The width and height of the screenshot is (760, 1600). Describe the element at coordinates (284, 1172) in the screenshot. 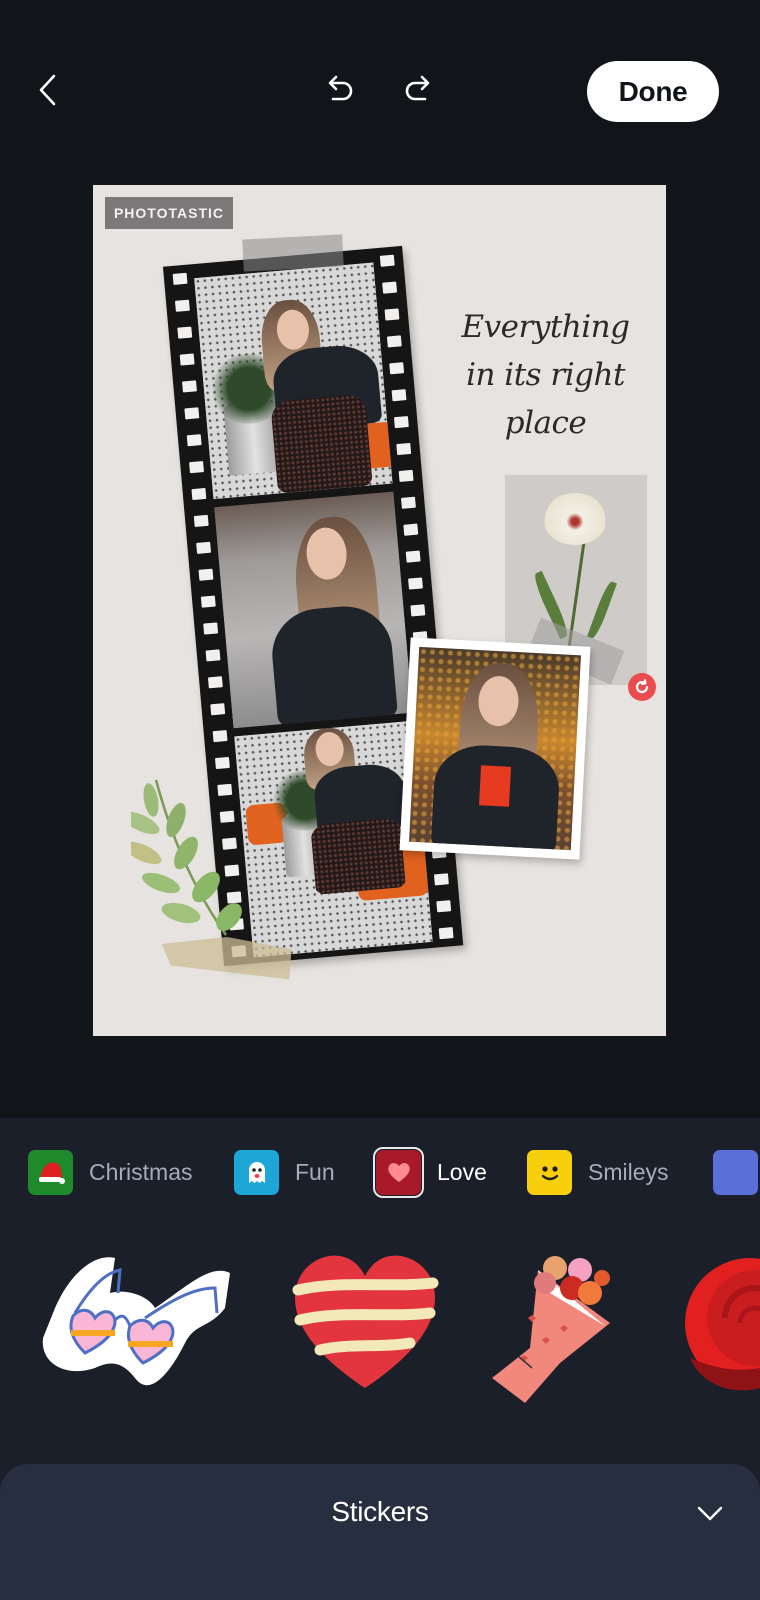

I see `tab-fun: Fun` at that location.